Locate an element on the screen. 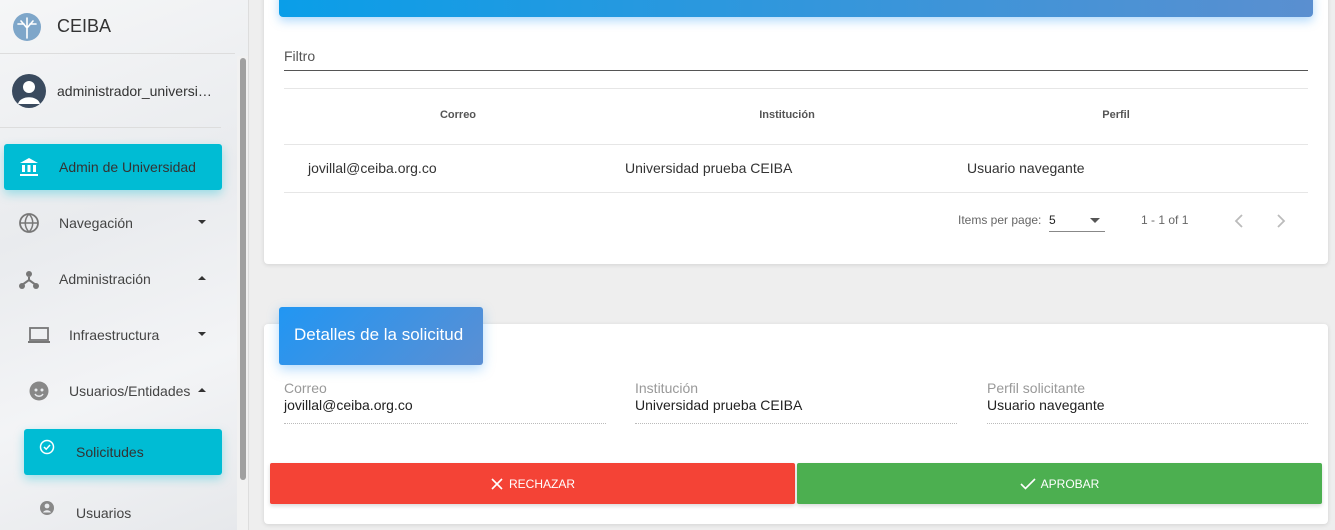  nav-usuarios-entidades: Usuarios/Entidades is located at coordinates (113, 391).